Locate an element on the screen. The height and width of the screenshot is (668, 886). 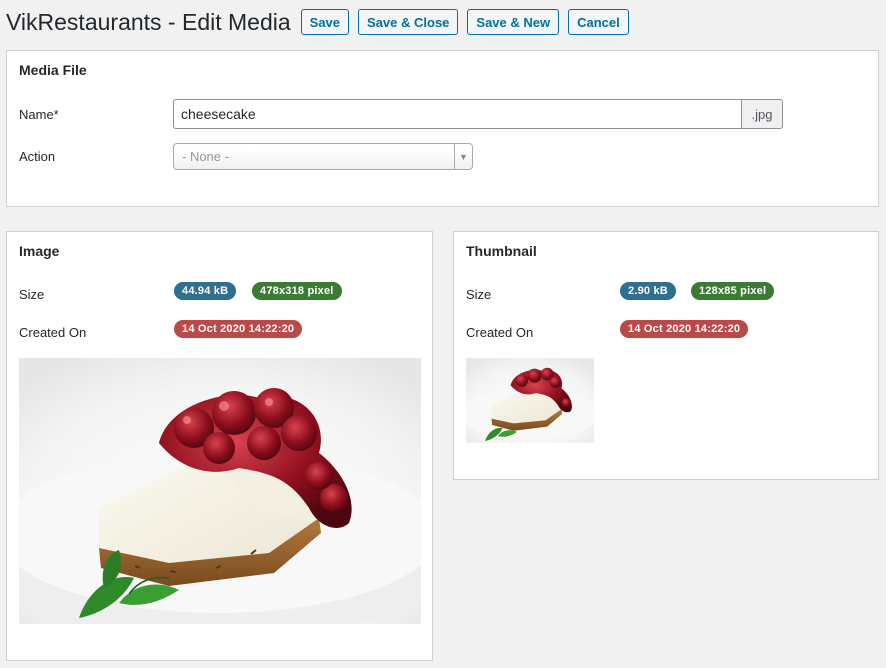
image-created-label: Created On is located at coordinates (53, 332).